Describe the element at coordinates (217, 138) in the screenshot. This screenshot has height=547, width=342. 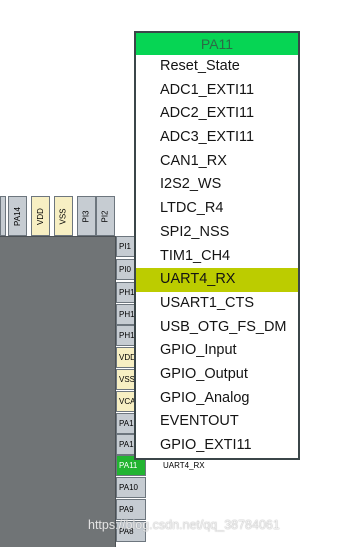
I see `menu-item: ADC3_EXTI11` at that location.